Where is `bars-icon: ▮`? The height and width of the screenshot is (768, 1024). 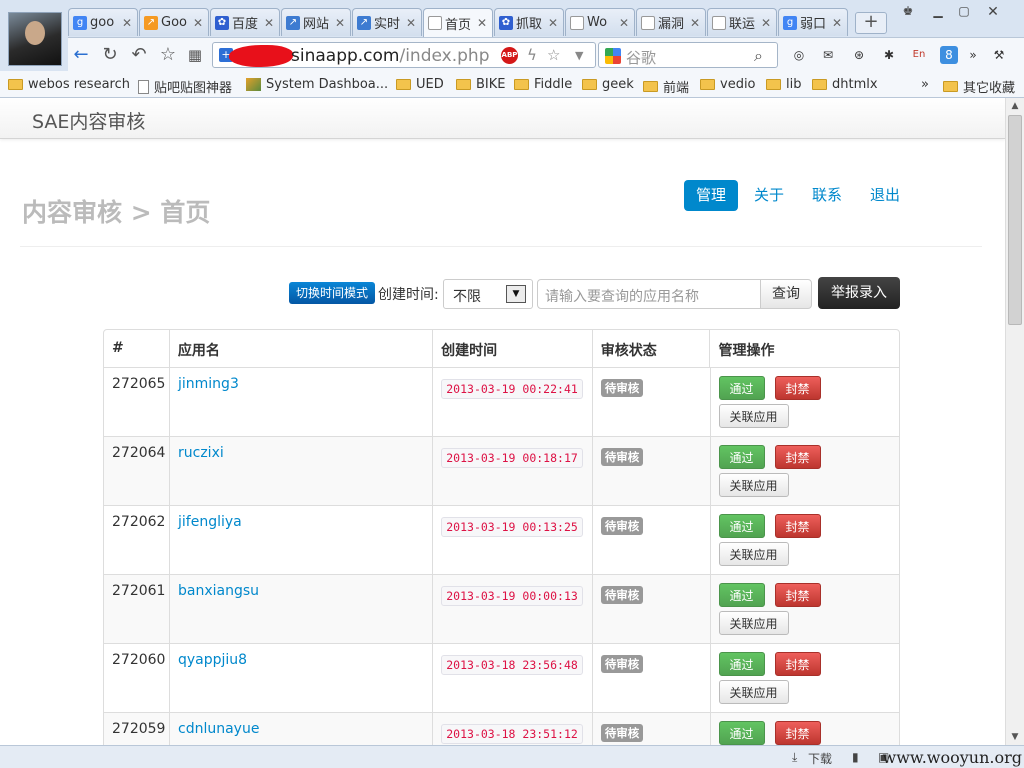 bars-icon: ▮ is located at coordinates (855, 757).